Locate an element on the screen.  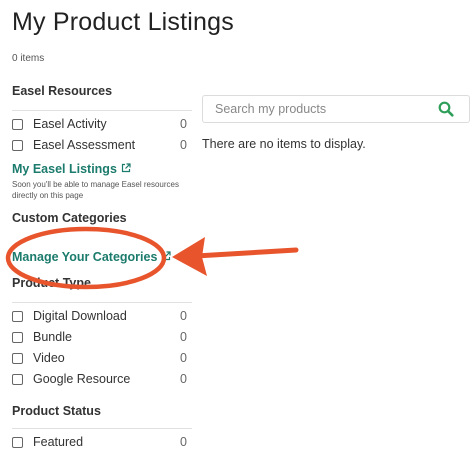
arrow-head is located at coordinates (189, 256).